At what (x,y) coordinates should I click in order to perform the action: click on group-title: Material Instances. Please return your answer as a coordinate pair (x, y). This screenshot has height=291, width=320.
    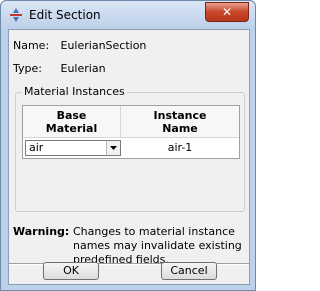
    Looking at the image, I should click on (74, 91).